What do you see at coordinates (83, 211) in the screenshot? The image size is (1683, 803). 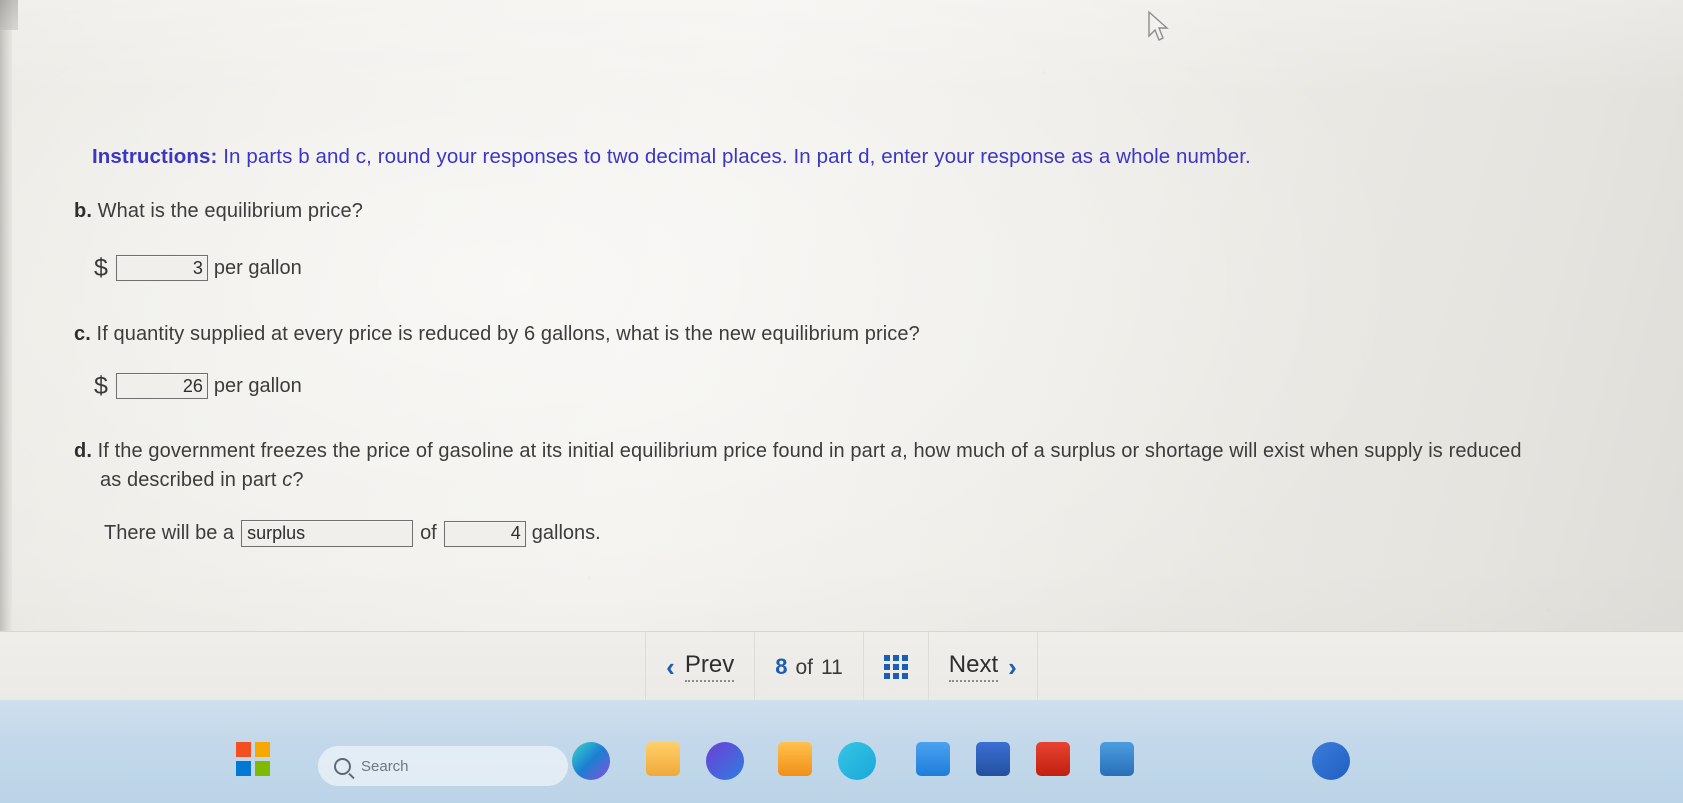 I see `question-b-label: b.` at bounding box center [83, 211].